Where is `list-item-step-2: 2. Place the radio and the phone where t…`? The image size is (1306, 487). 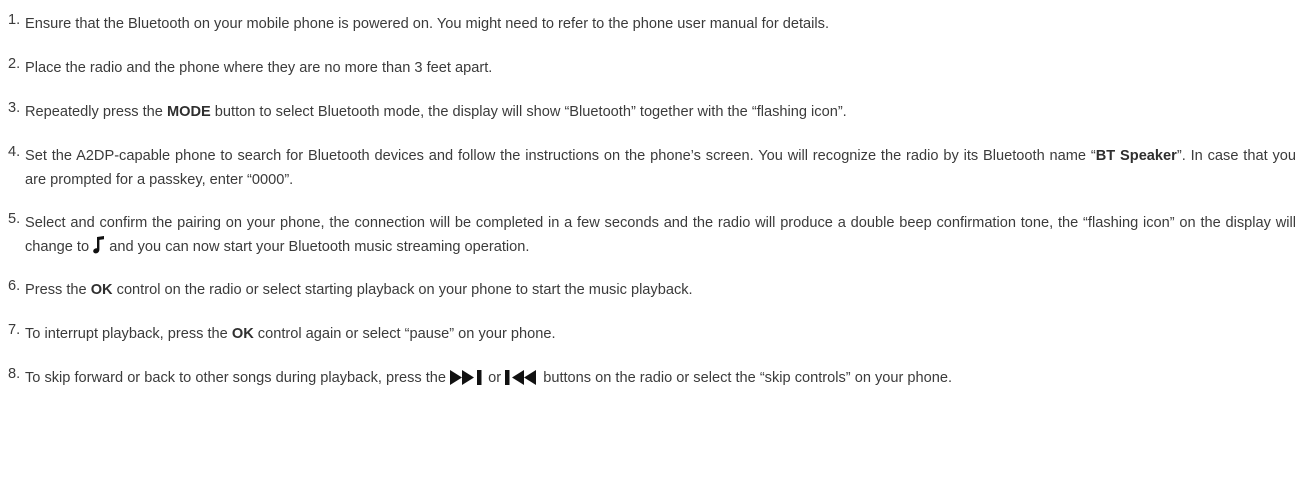 list-item-step-2: 2. Place the radio and the phone where t… is located at coordinates (652, 68).